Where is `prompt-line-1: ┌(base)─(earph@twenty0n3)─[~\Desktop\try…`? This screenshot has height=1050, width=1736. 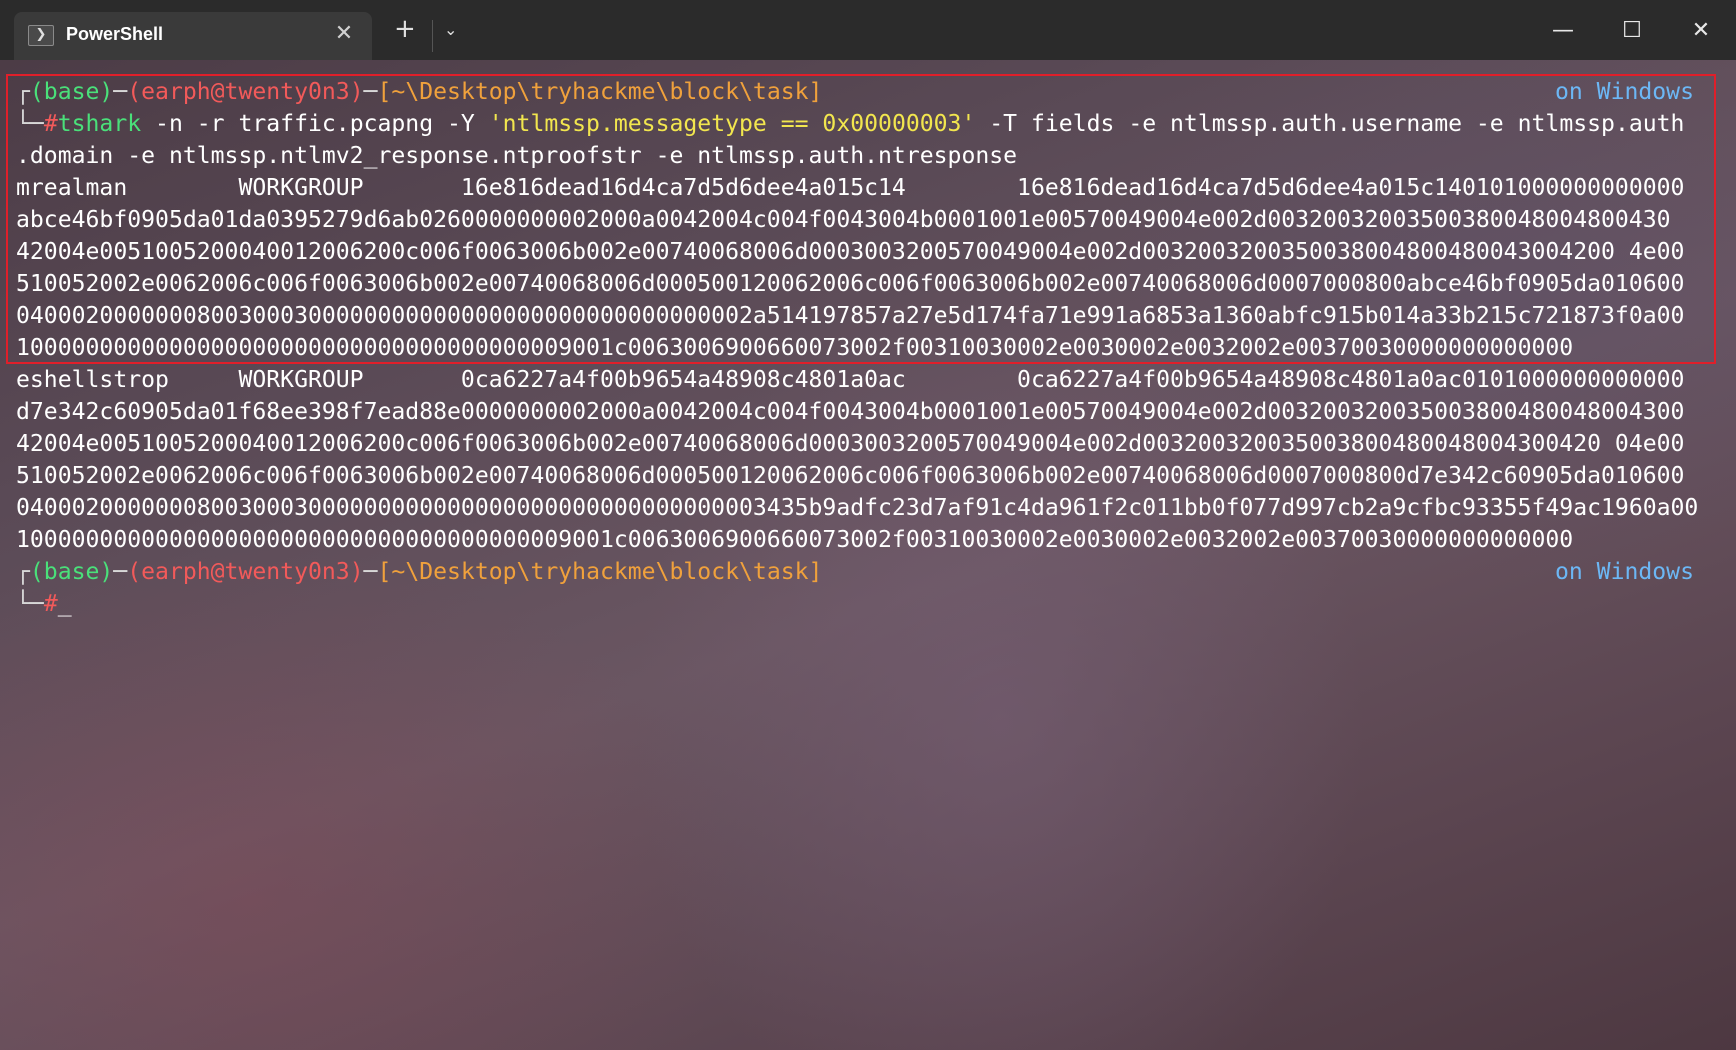 prompt-line-1: ┌(base)─(earph@twenty0n3)─[~\Desktop\try… is located at coordinates (856, 92).